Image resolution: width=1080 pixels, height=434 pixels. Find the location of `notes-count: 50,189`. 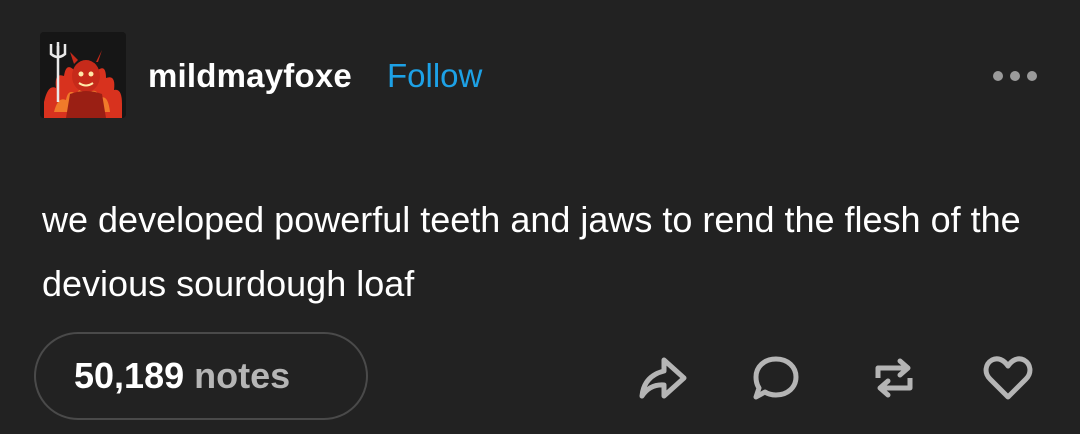

notes-count: 50,189 is located at coordinates (129, 375).